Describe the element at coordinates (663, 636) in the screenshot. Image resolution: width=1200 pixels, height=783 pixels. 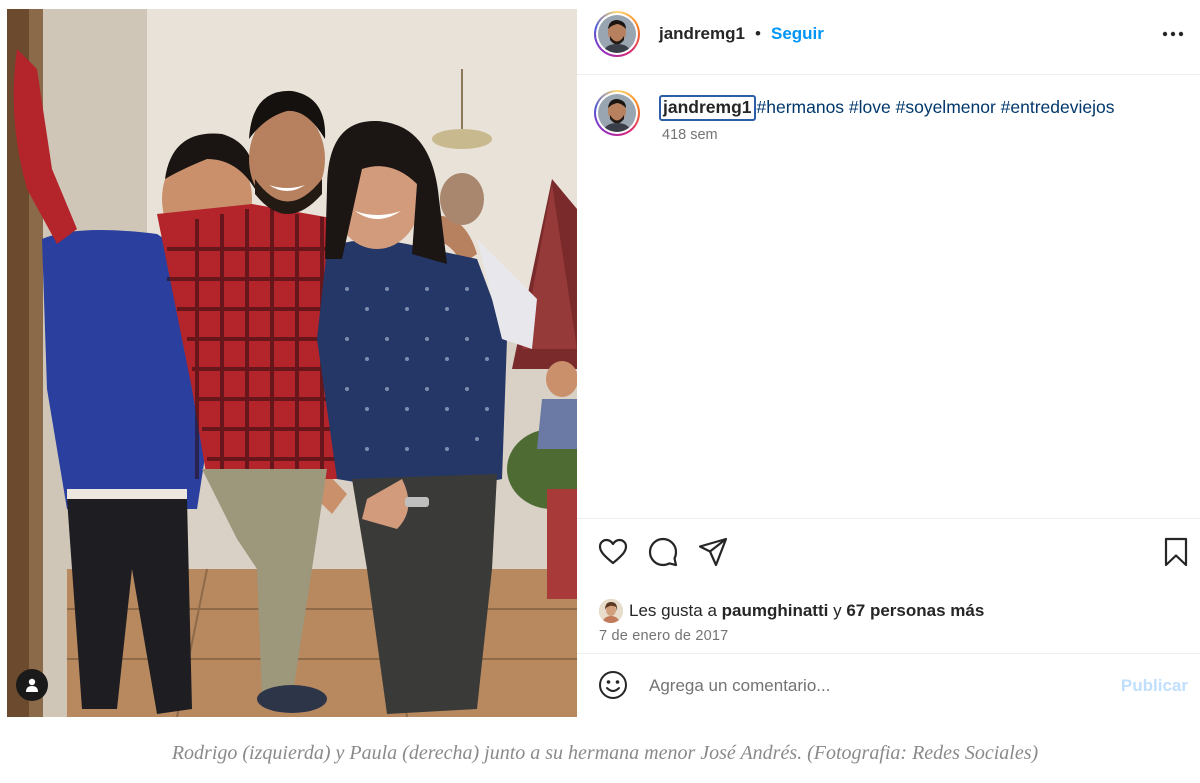
I see `post-date: 7 de enero de 2017` at that location.